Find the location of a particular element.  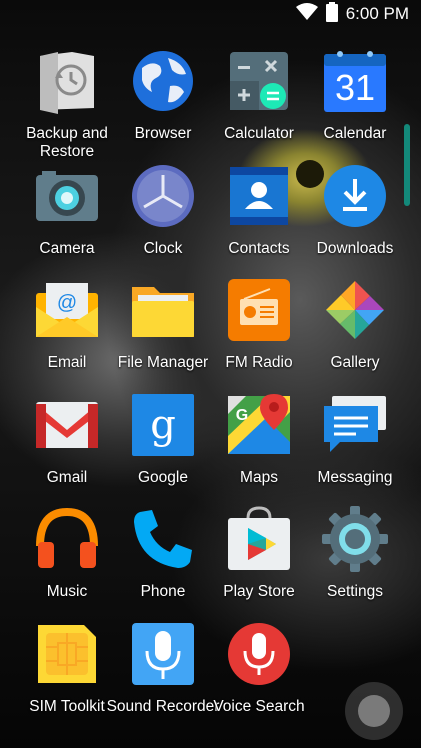

app-label: Browser is located at coordinates (163, 133).